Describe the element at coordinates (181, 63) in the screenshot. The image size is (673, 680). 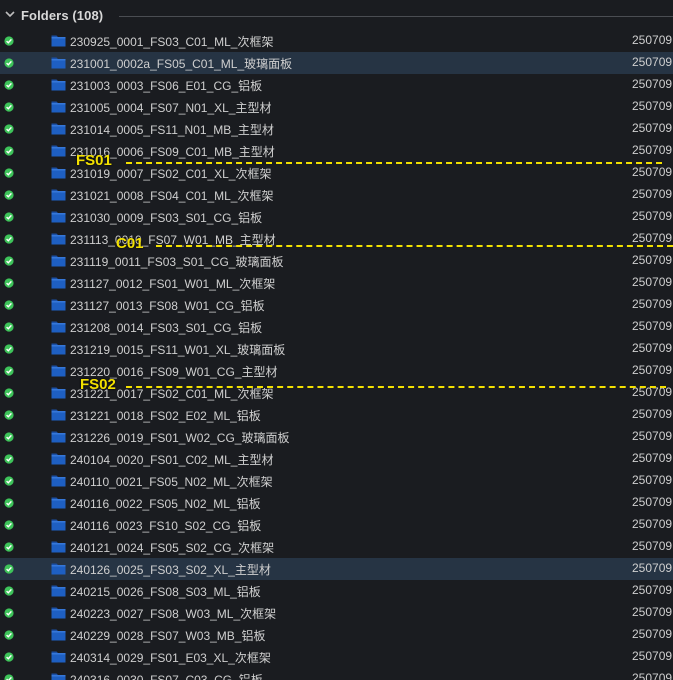
I see `folder-name: 231001_0002a_FS05_C01_ML_玻璃面板` at that location.